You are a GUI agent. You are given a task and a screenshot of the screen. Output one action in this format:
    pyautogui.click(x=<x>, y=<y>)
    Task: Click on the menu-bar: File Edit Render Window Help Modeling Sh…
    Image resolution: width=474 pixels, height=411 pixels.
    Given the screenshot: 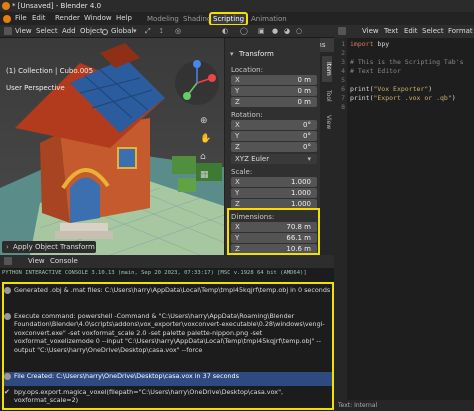 What is the action you would take?
    pyautogui.click(x=237, y=19)
    